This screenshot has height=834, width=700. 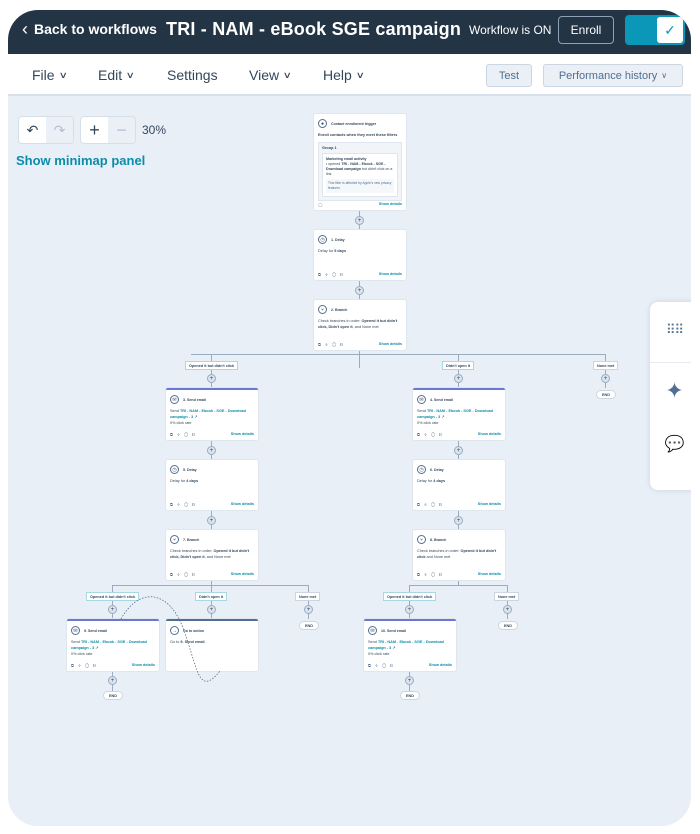 I want to click on card-label: 1. Delay, so click(x=338, y=239).